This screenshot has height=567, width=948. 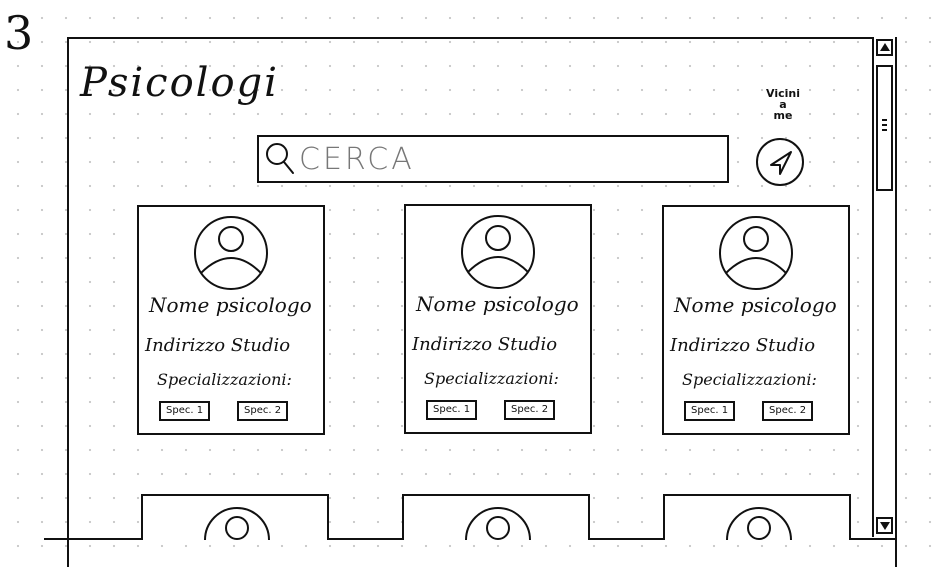 I want to click on near-me-button, so click(x=780, y=162).